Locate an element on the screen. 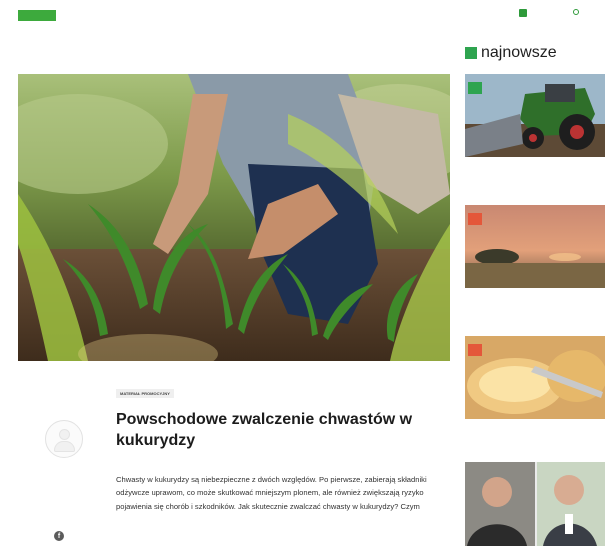  nav-menu is located at coordinates (102, 11).